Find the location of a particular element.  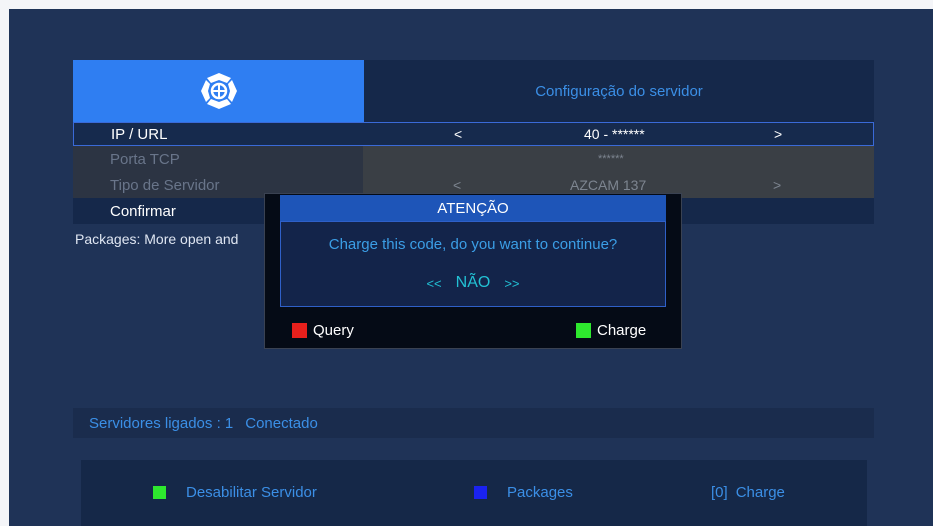

footer-key-legend: Desabilitar Servidor Packages [0] Charge is located at coordinates (474, 493).